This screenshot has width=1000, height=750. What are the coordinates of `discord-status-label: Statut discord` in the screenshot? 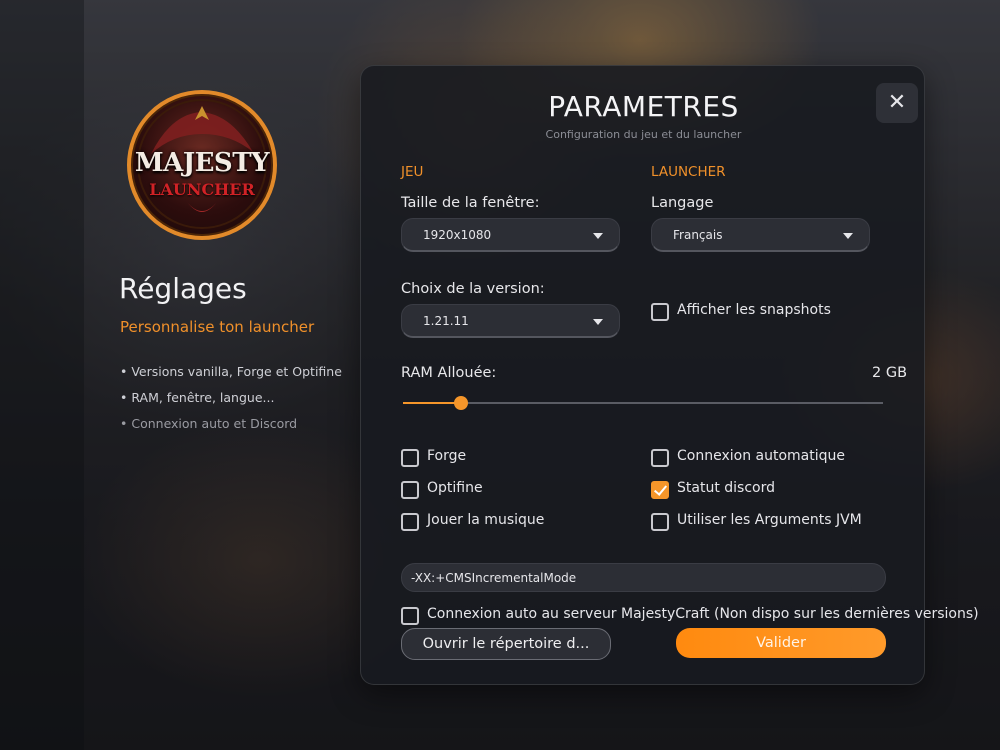 It's located at (726, 488).